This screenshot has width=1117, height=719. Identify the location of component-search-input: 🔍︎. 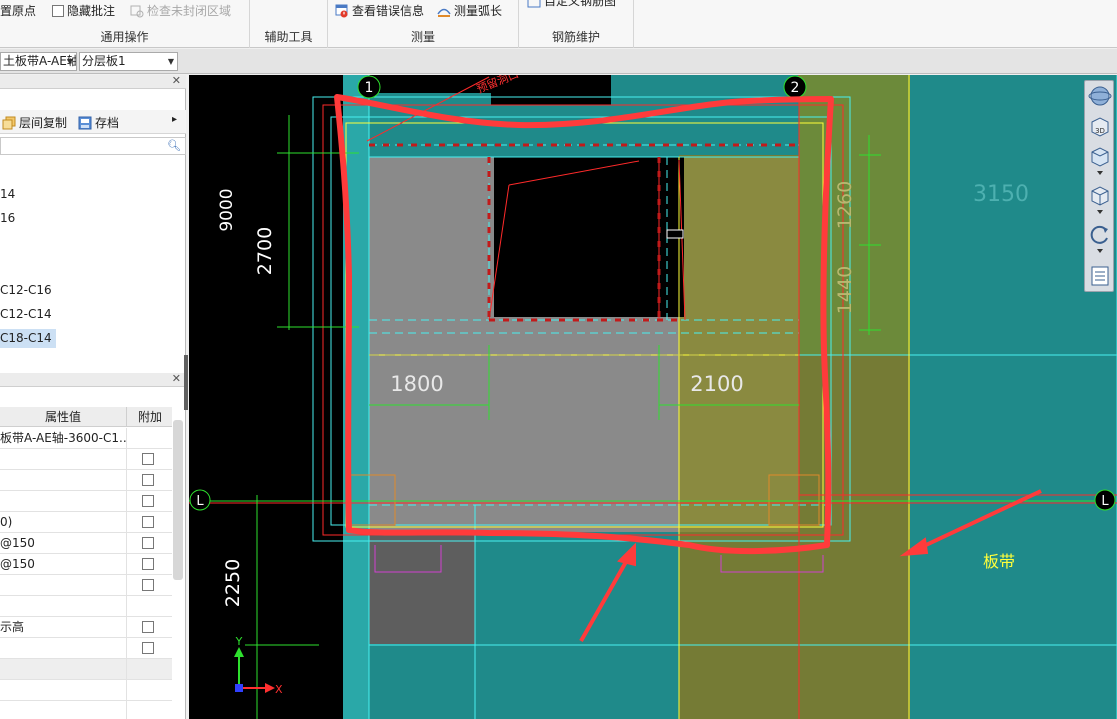
(93, 146).